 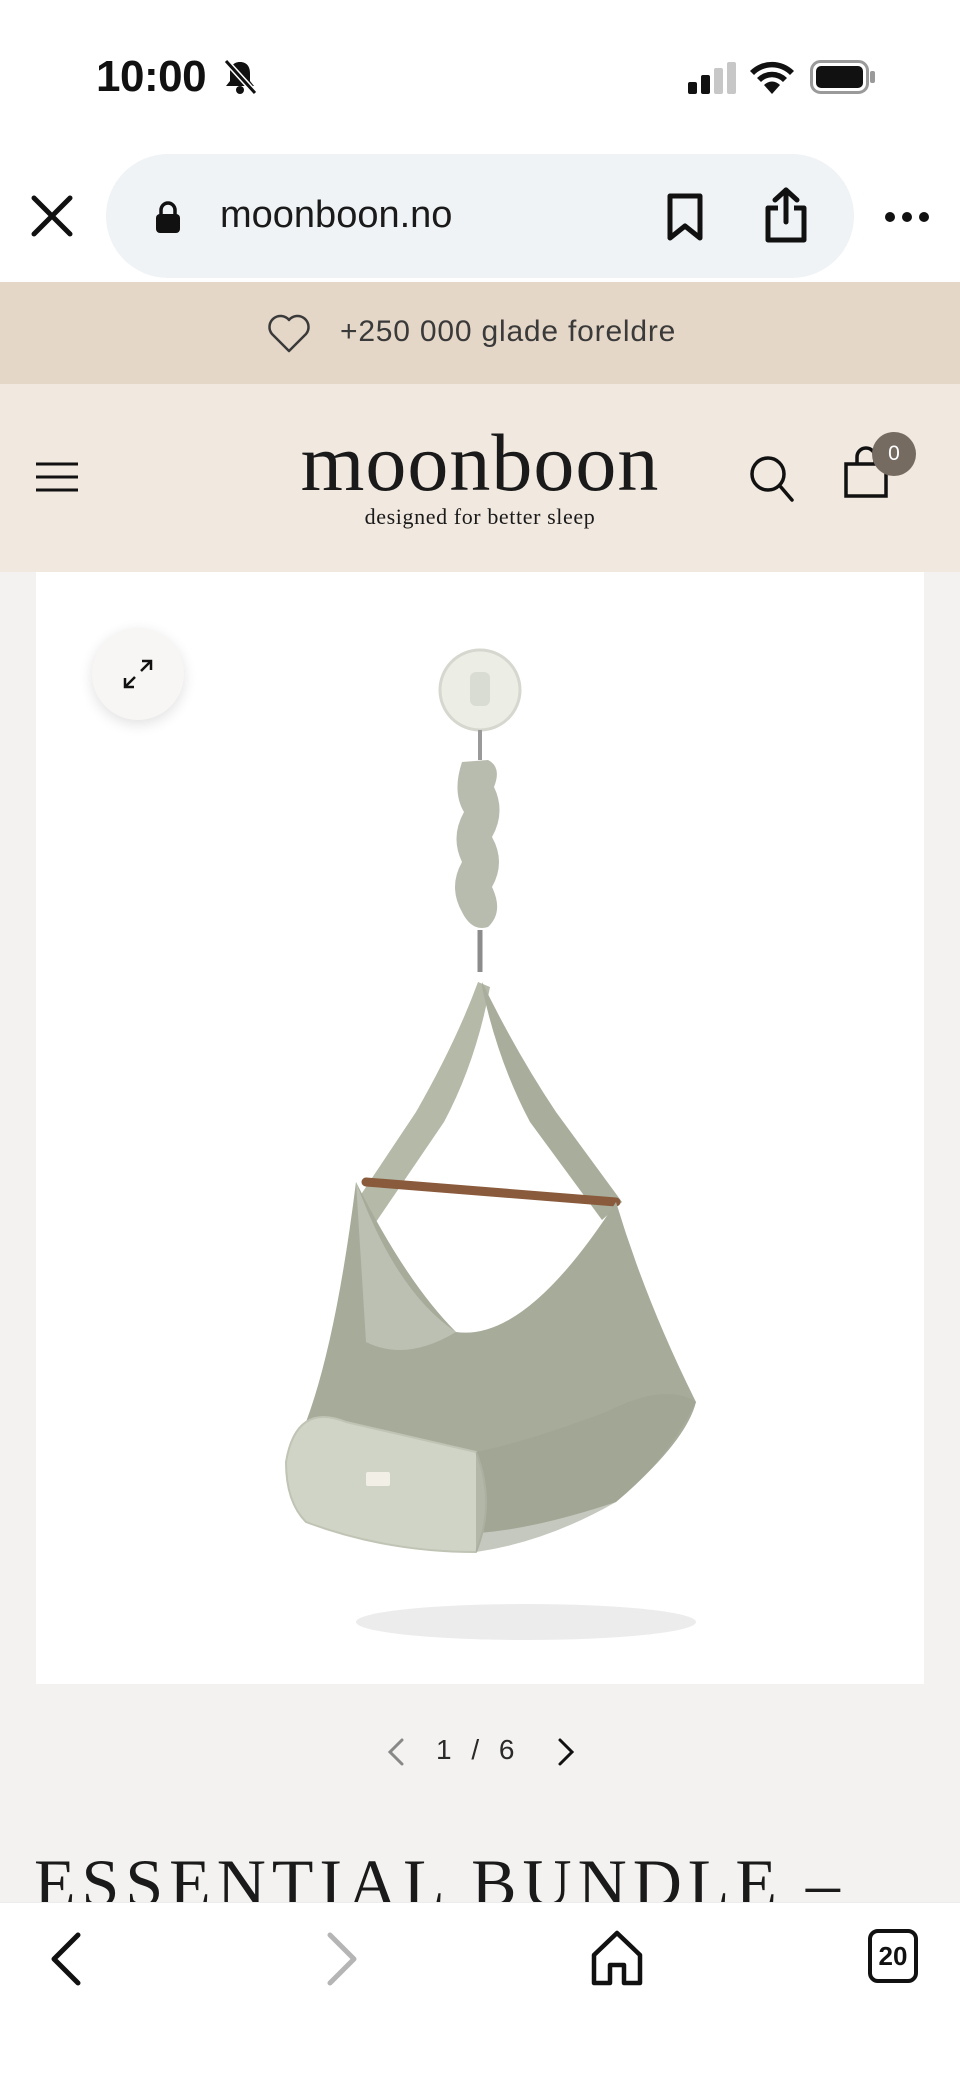 I want to click on status-time: 10:00, so click(x=151, y=76).